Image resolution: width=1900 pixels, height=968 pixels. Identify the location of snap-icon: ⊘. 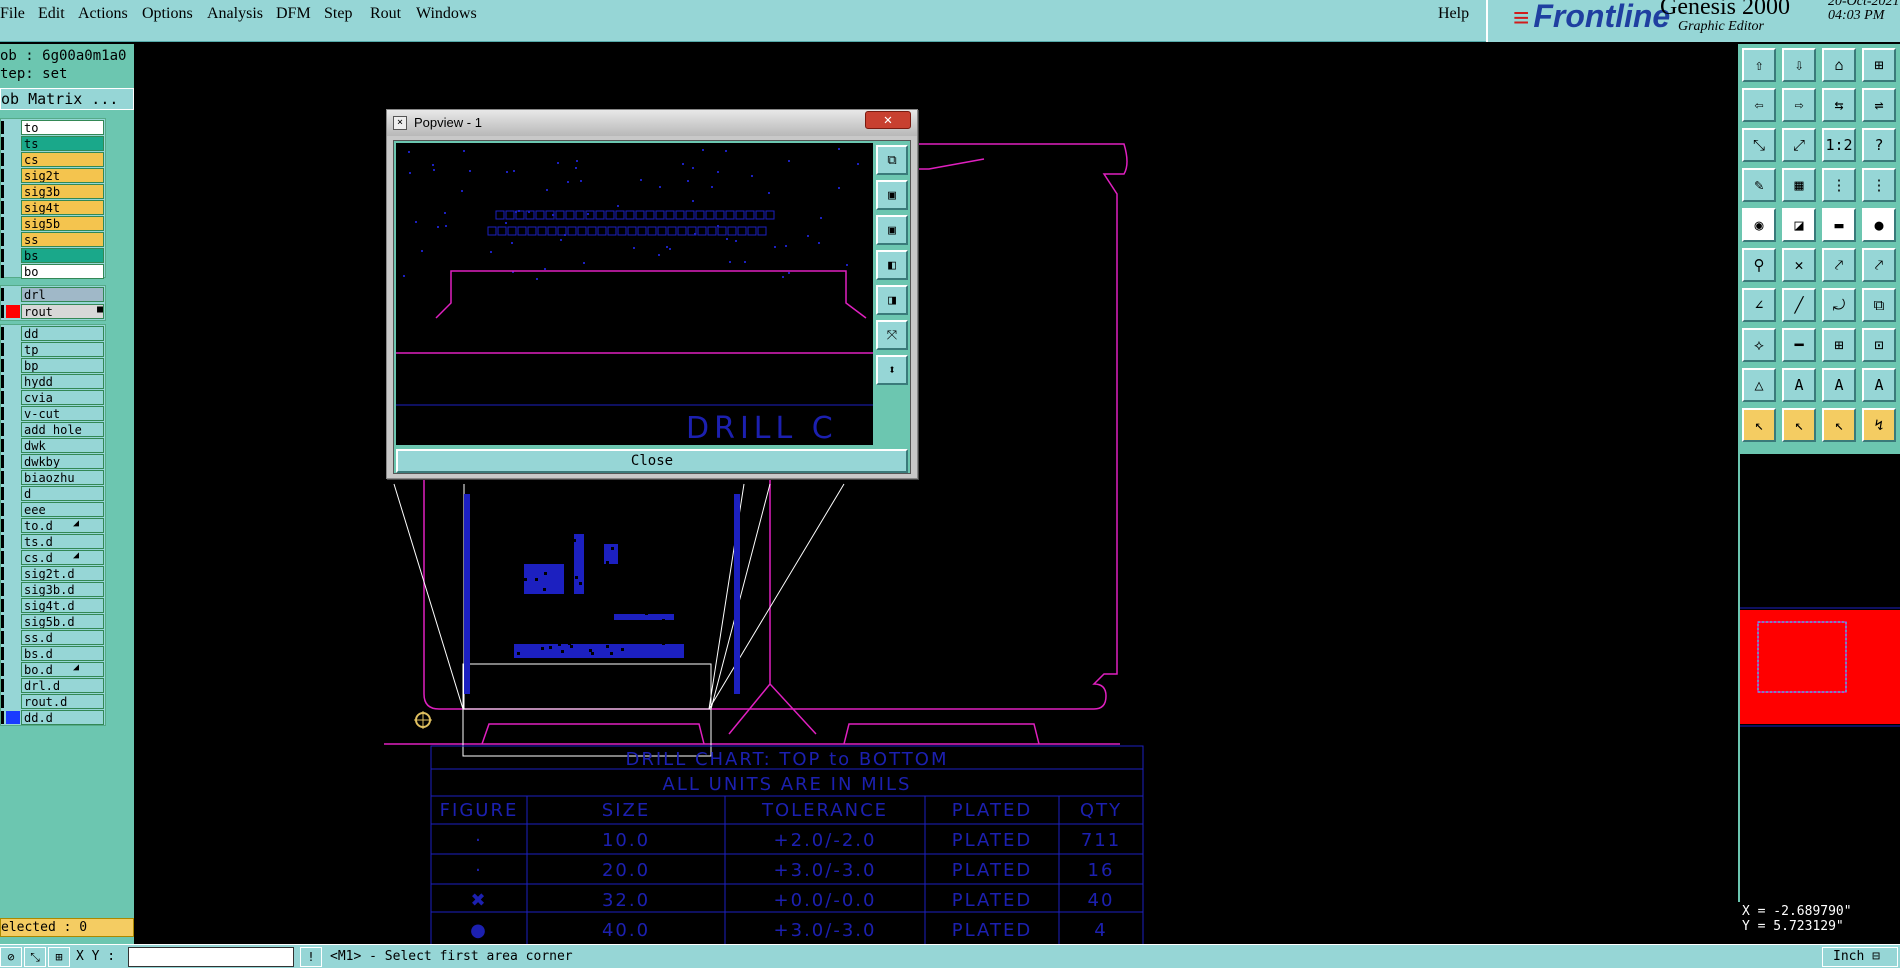
(11, 957).